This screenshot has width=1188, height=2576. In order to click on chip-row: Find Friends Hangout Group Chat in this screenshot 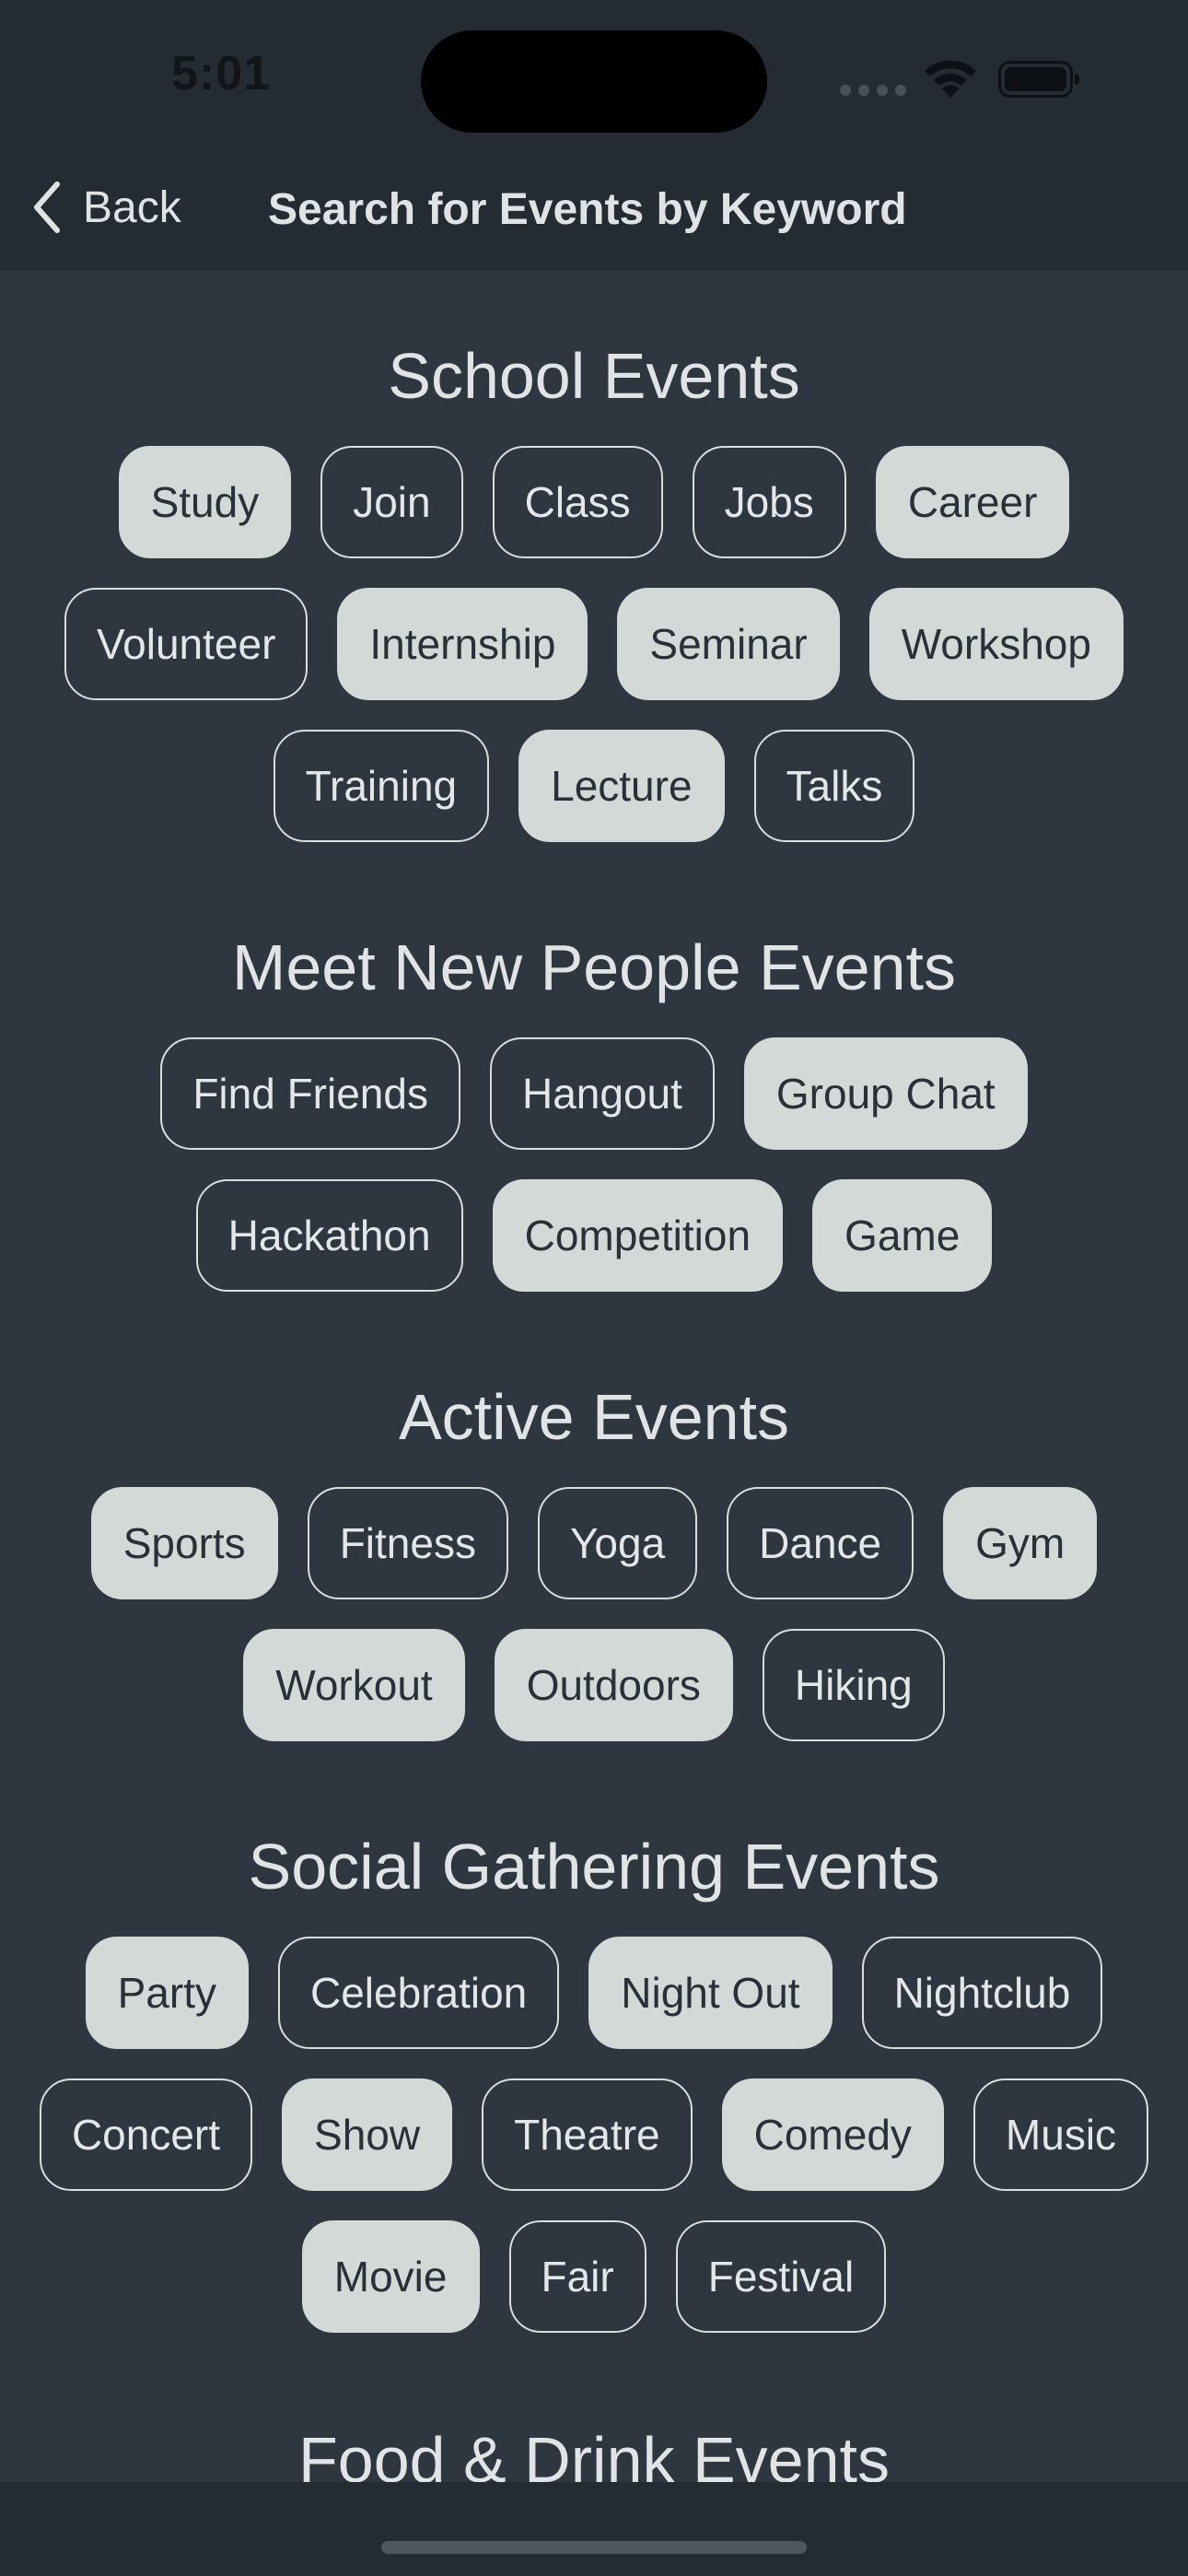, I will do `click(594, 1093)`.